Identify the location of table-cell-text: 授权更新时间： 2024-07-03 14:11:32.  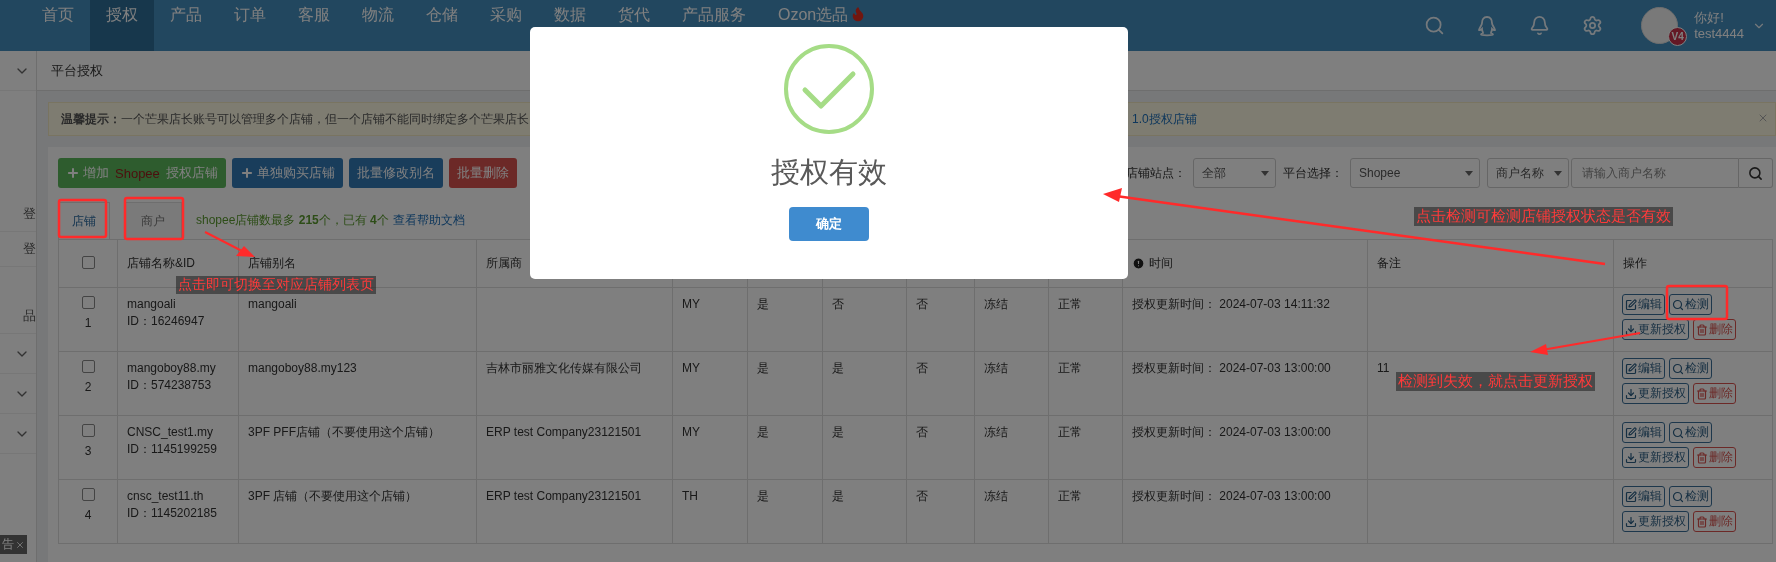
(1231, 304).